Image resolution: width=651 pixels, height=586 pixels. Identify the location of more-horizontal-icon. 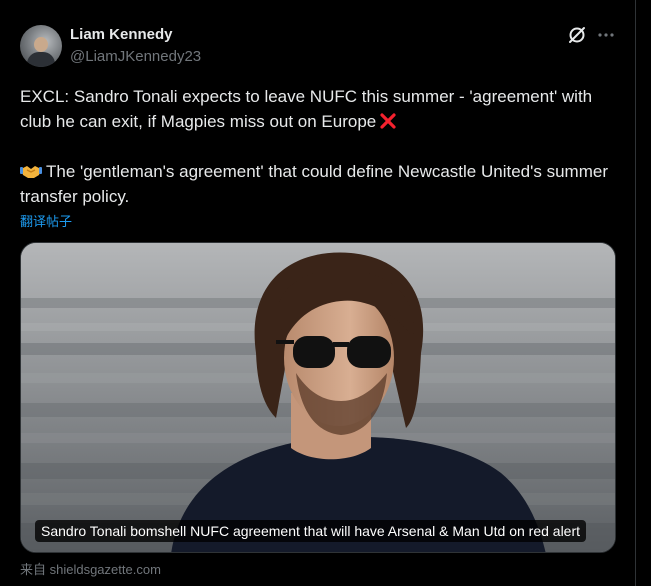
(606, 35).